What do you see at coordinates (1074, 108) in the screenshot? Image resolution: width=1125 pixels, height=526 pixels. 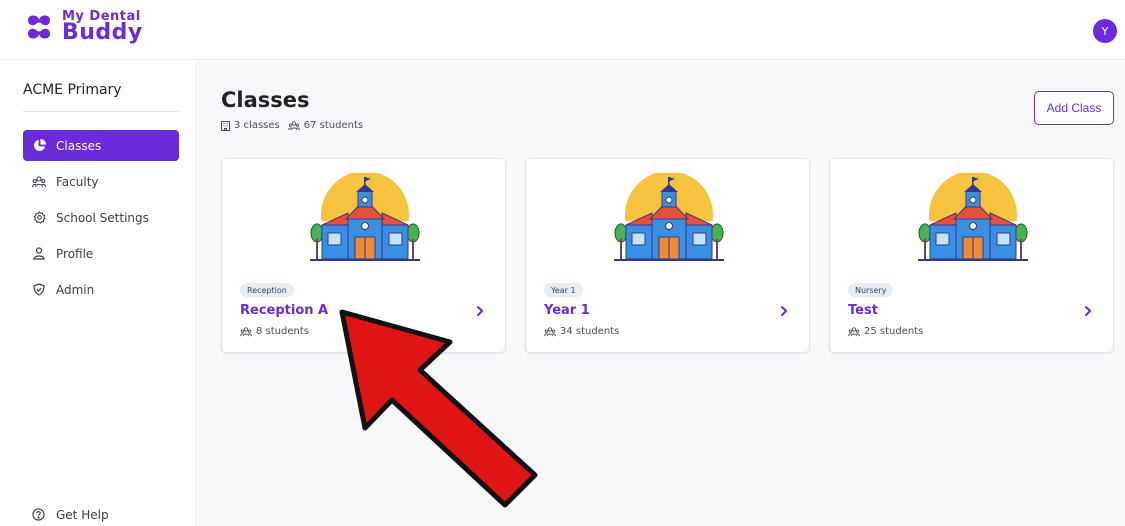 I see `add-class-button: Add Class` at bounding box center [1074, 108].